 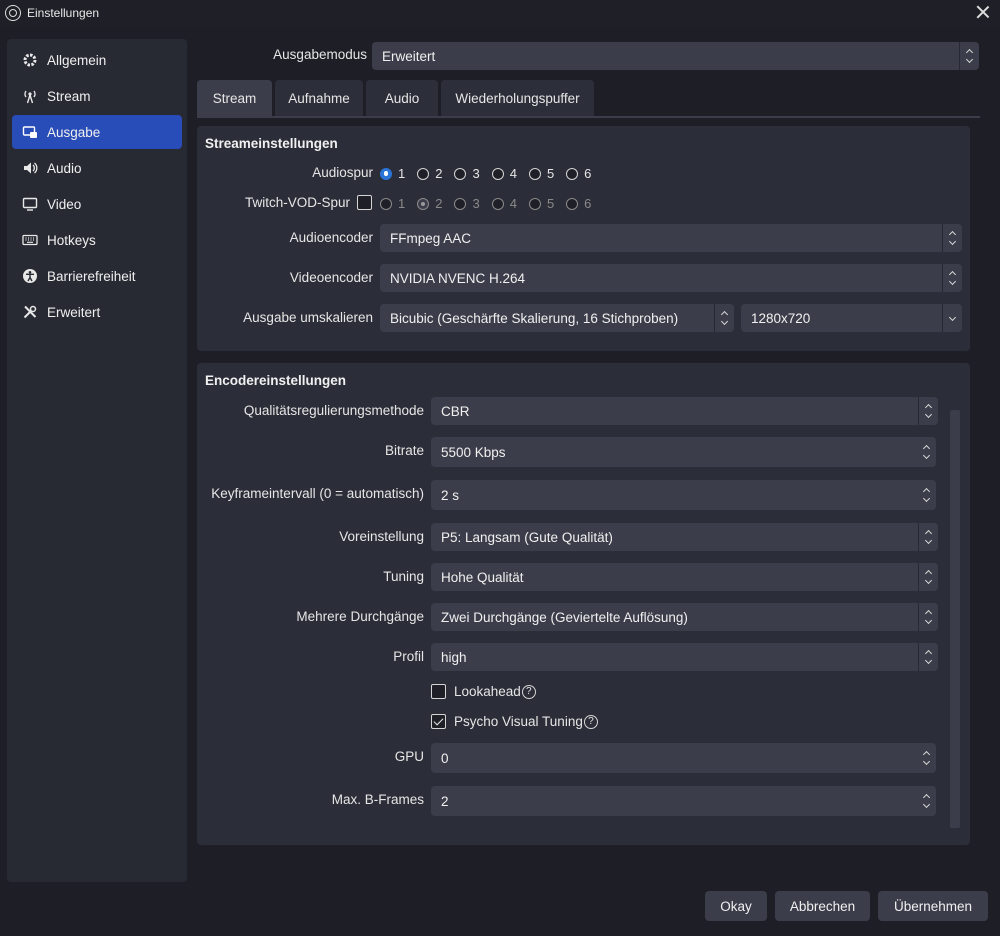 I want to click on obs-logo-icon, so click(x=13, y=13).